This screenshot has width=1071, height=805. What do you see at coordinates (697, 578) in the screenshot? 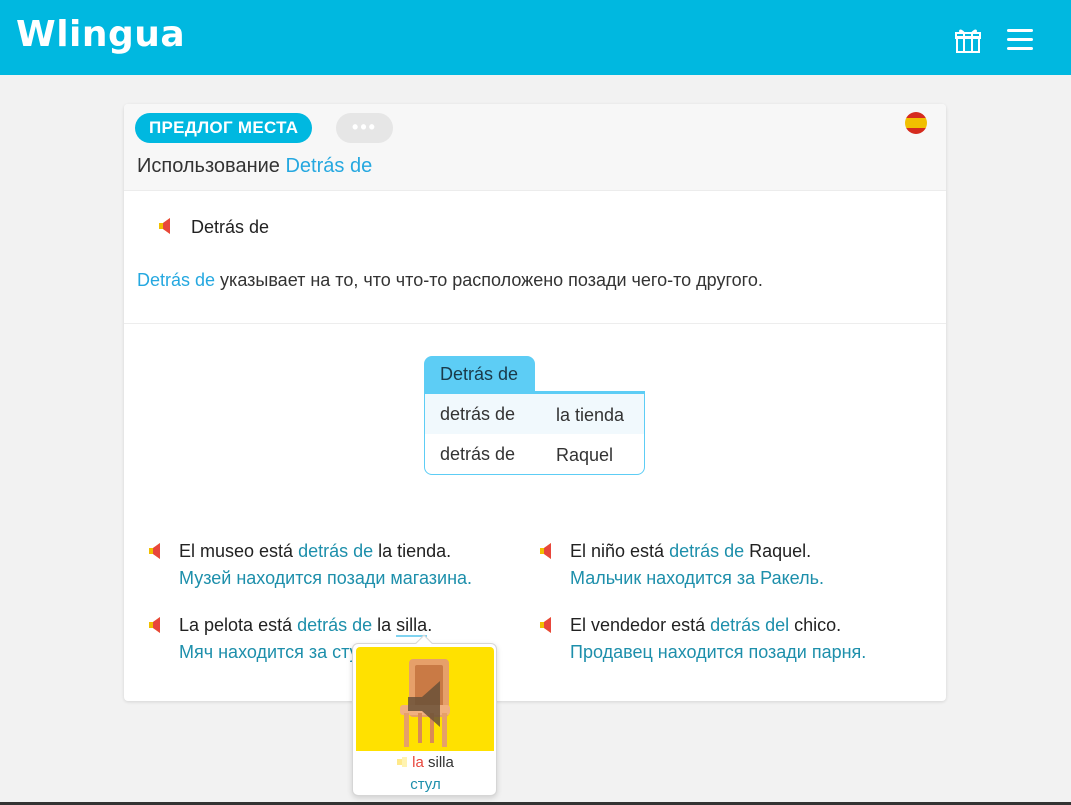
I see `example-translation: Мальчик находится за Ракель.` at bounding box center [697, 578].